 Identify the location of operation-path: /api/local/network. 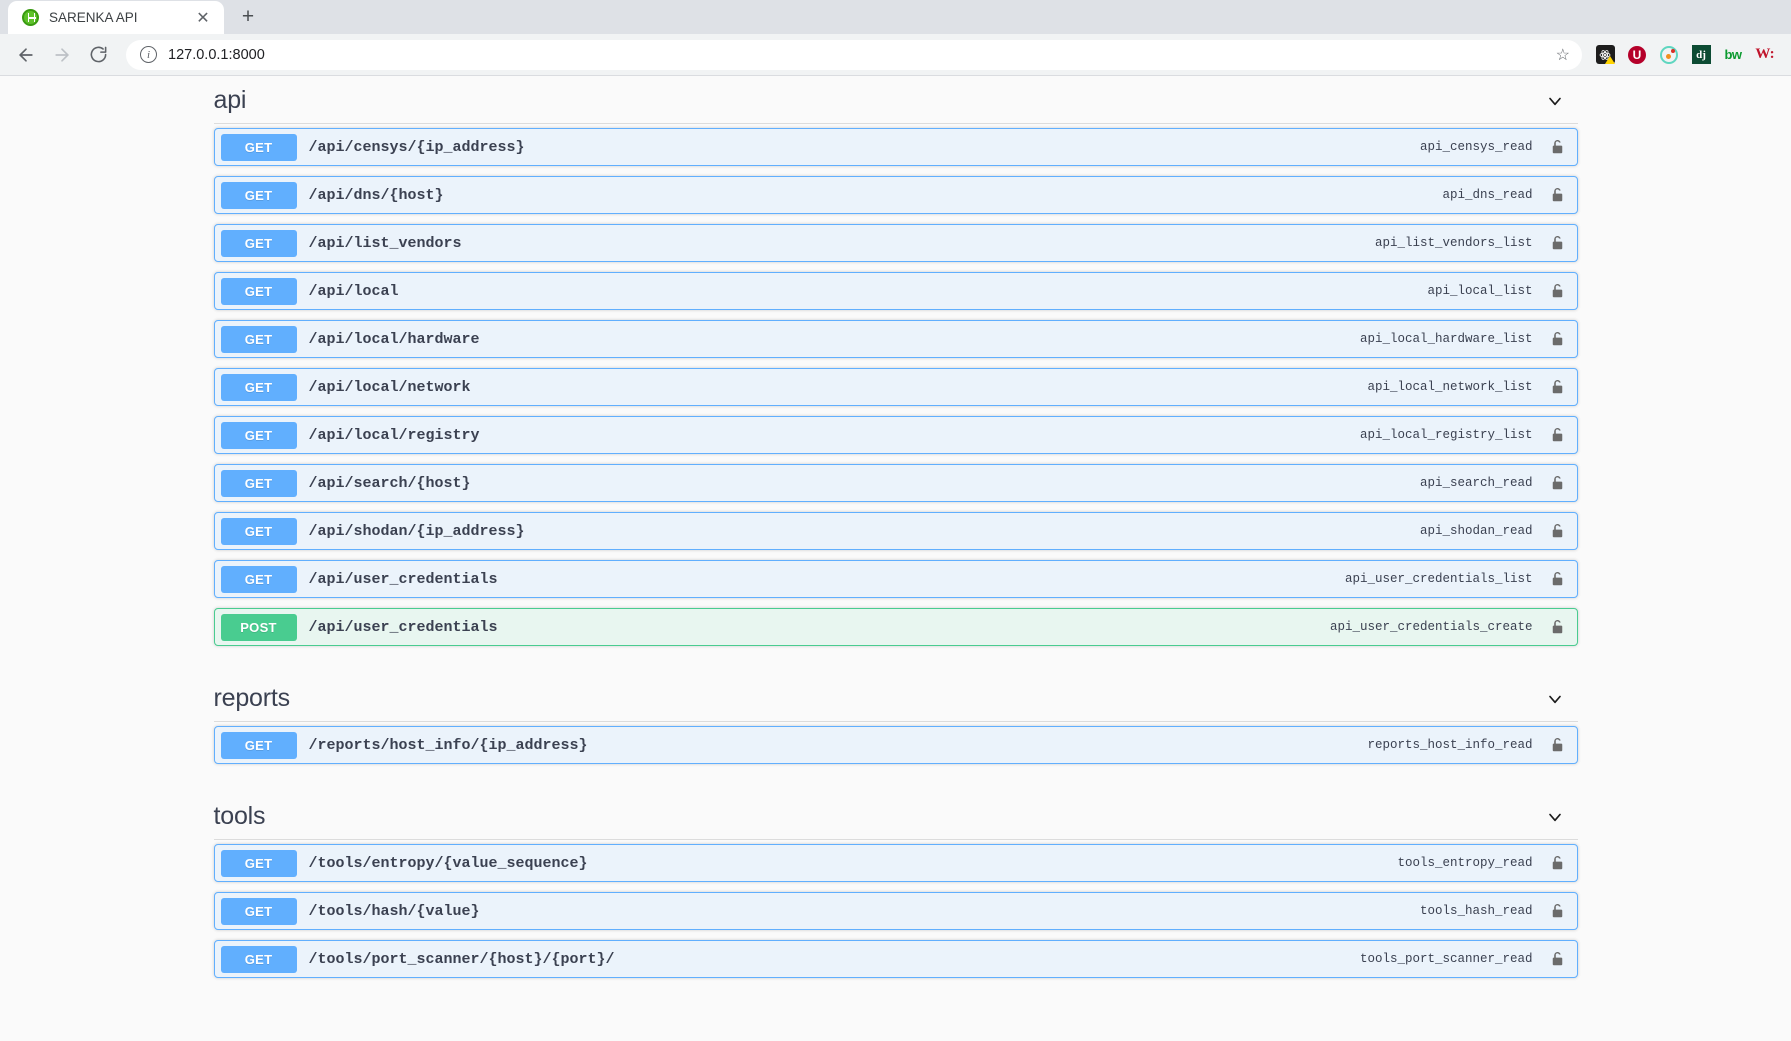
(389, 387).